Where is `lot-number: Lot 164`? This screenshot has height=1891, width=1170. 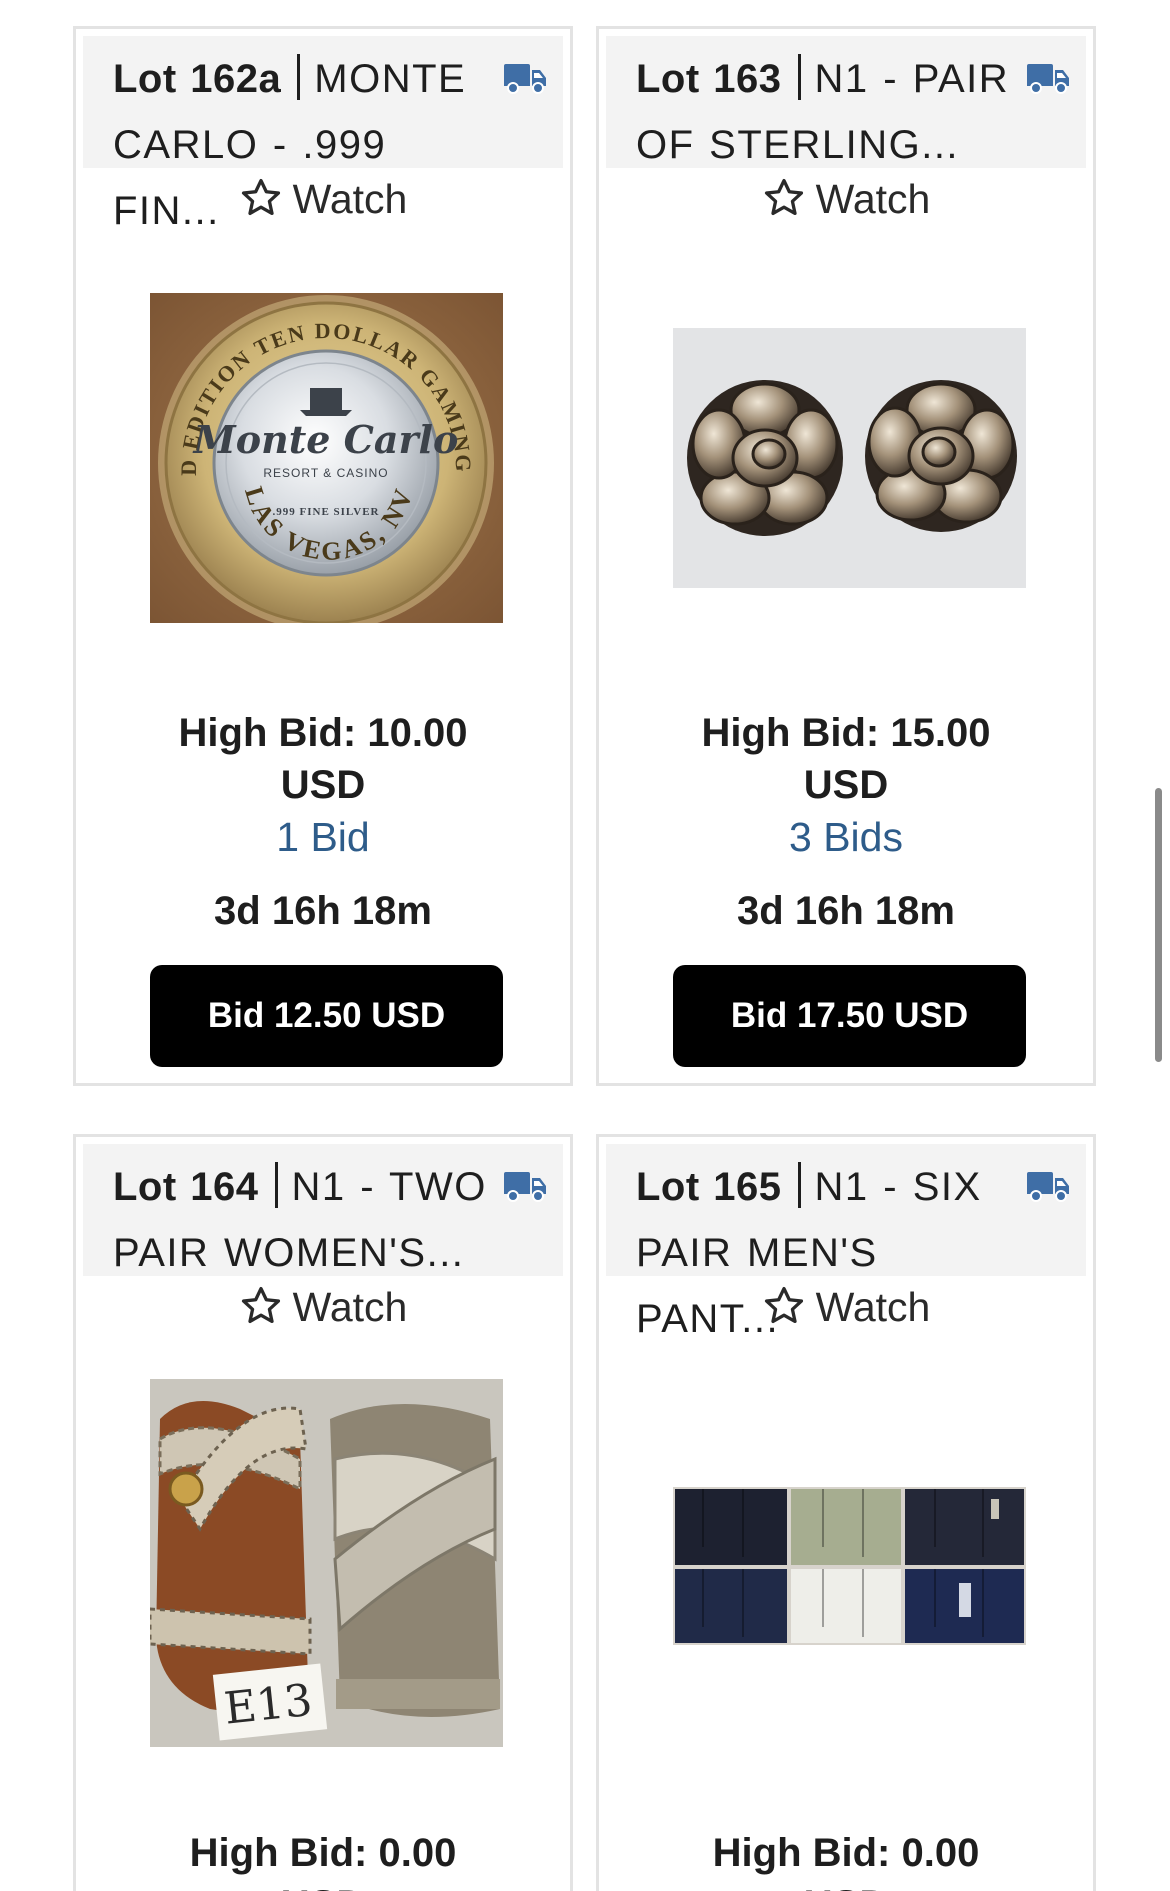
lot-number: Lot 164 is located at coordinates (186, 1187).